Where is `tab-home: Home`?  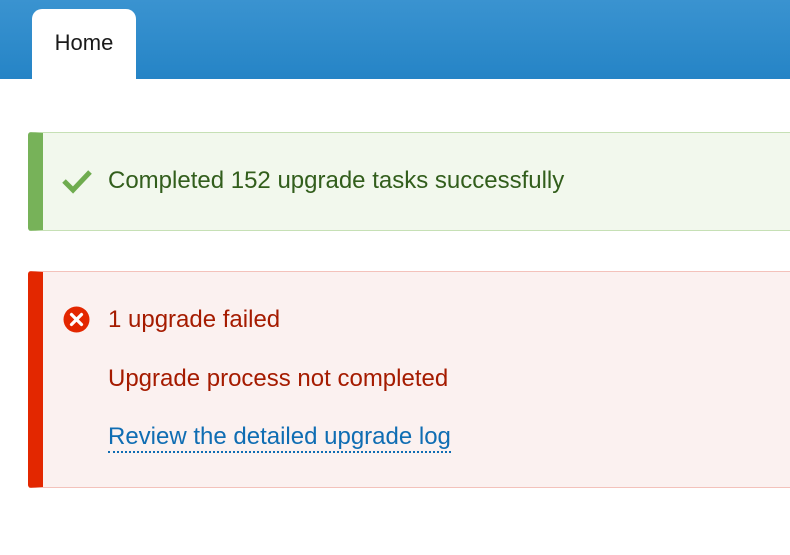 tab-home: Home is located at coordinates (84, 44).